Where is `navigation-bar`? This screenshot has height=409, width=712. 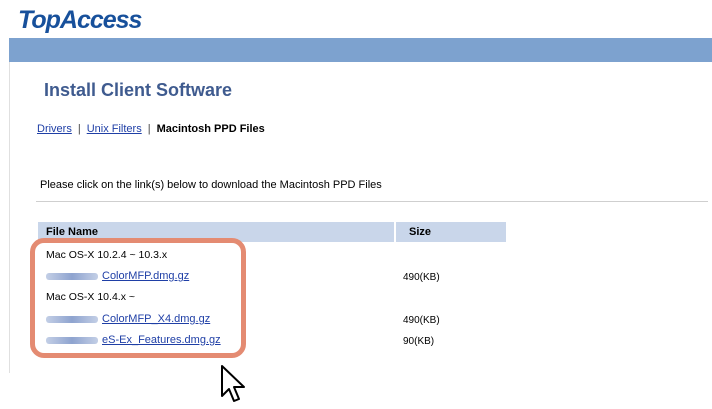
navigation-bar is located at coordinates (360, 50).